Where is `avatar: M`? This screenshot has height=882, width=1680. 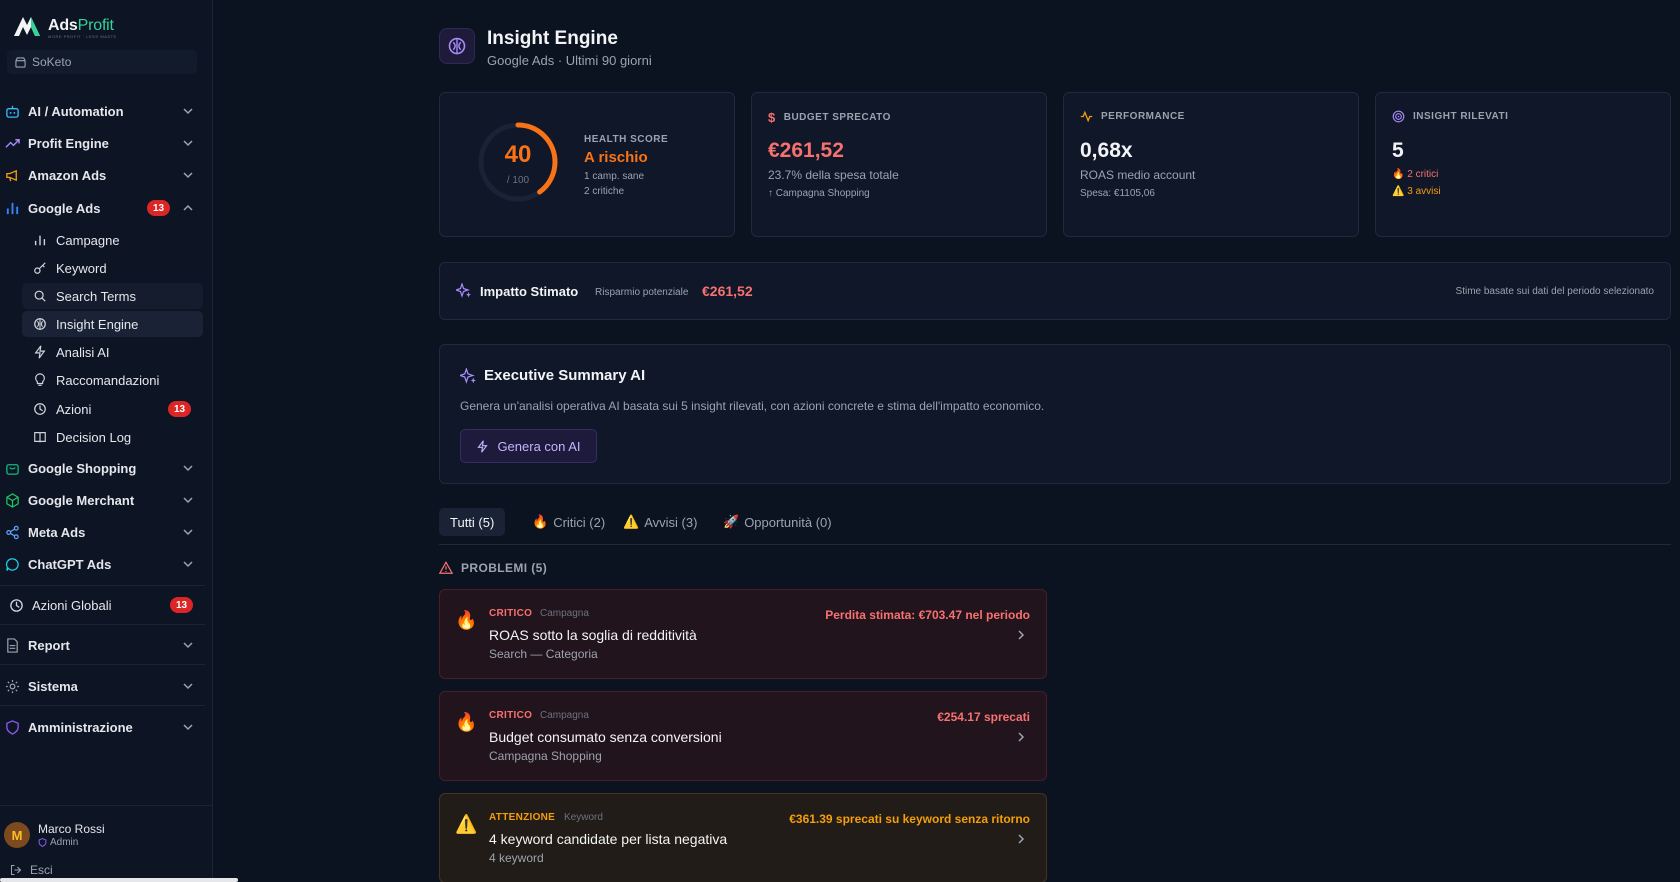 avatar: M is located at coordinates (17, 835).